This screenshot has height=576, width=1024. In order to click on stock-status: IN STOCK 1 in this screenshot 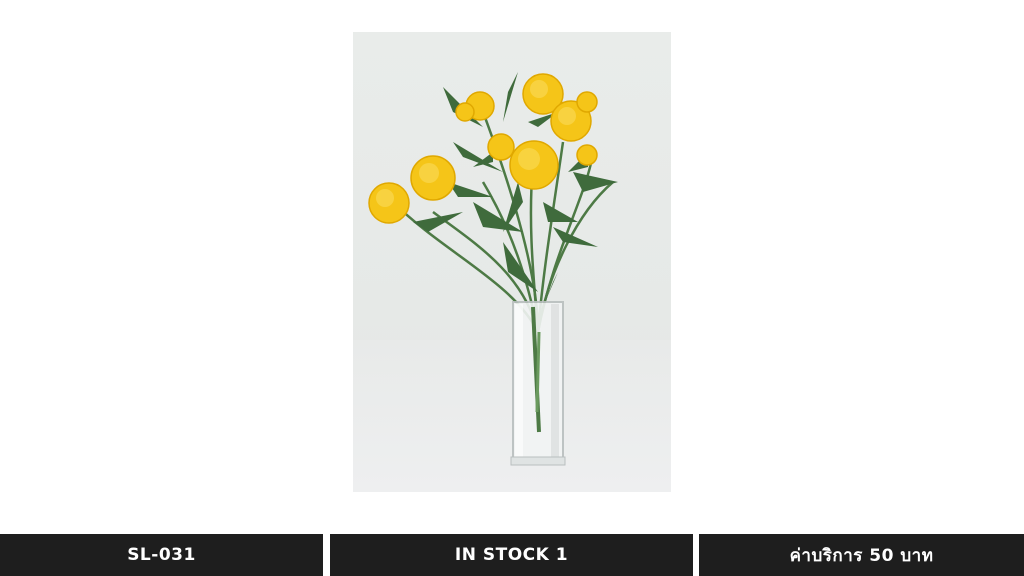, I will do `click(511, 555)`.